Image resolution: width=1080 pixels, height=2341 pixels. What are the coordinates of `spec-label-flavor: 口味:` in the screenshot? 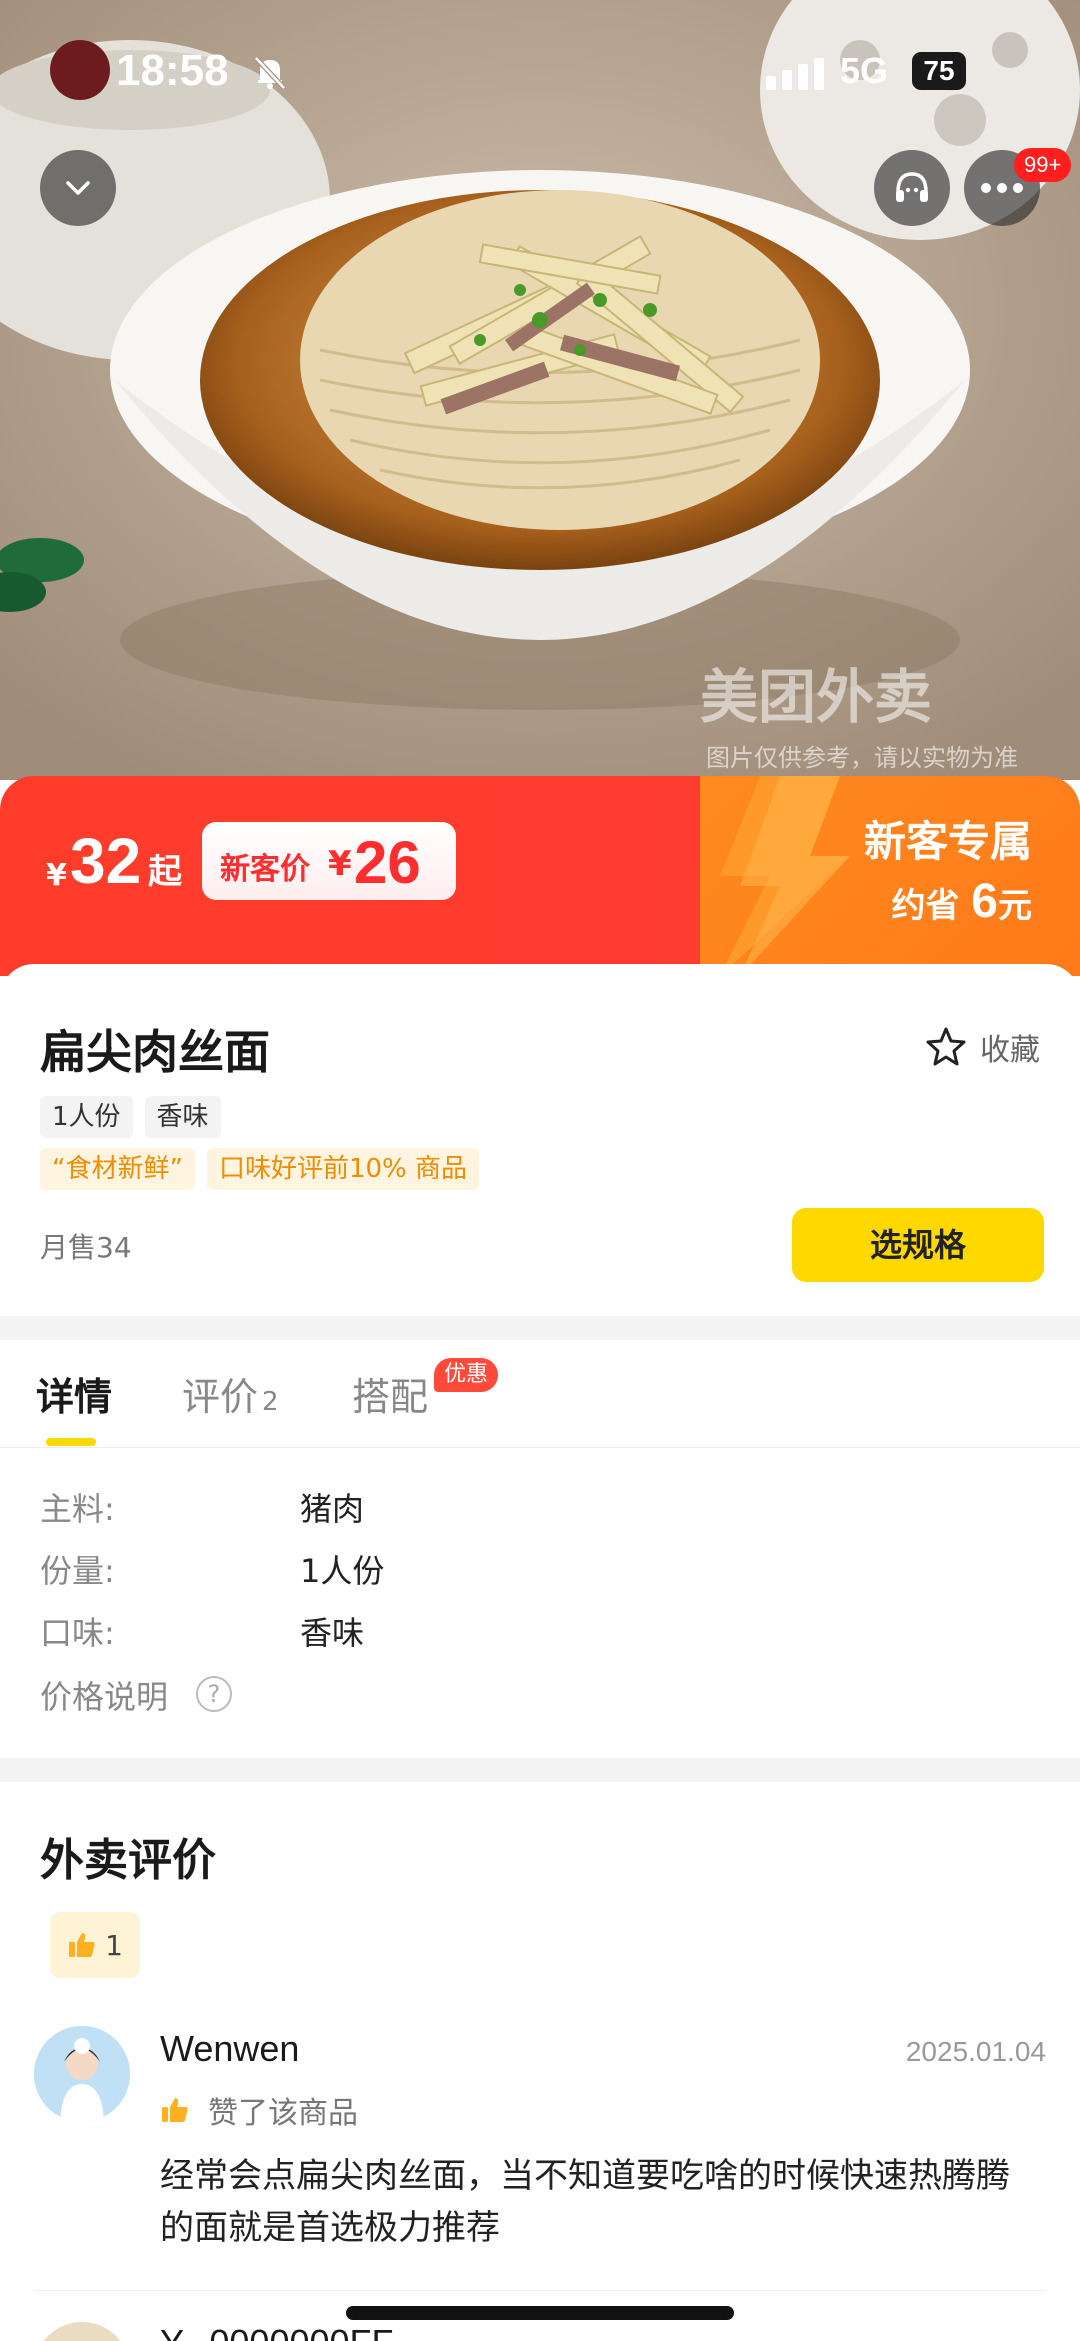 It's located at (77, 1633).